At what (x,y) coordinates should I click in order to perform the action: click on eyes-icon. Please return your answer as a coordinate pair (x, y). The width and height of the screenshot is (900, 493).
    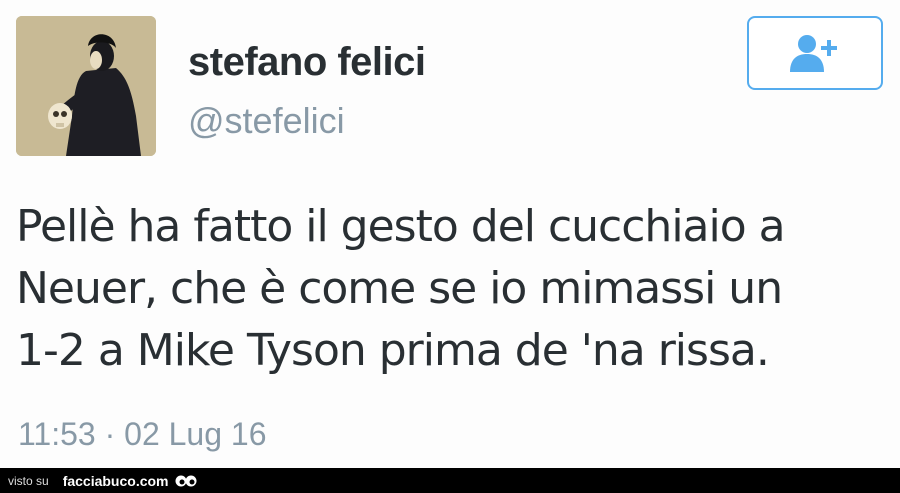
    Looking at the image, I should click on (186, 481).